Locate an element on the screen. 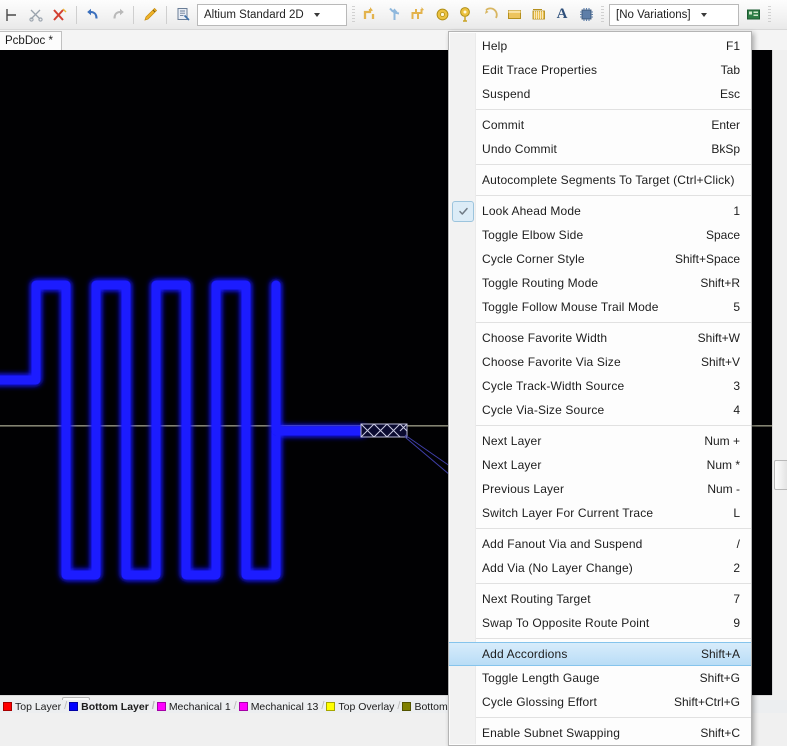  menu-item-toggle-elbow-side: Toggle Elbow Side Space is located at coordinates (600, 235).